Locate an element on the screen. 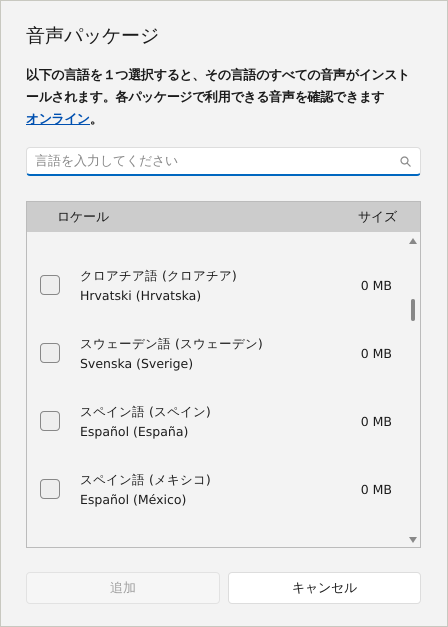 The height and width of the screenshot is (627, 448). dialog-title: 音声パッケージ is located at coordinates (93, 36).